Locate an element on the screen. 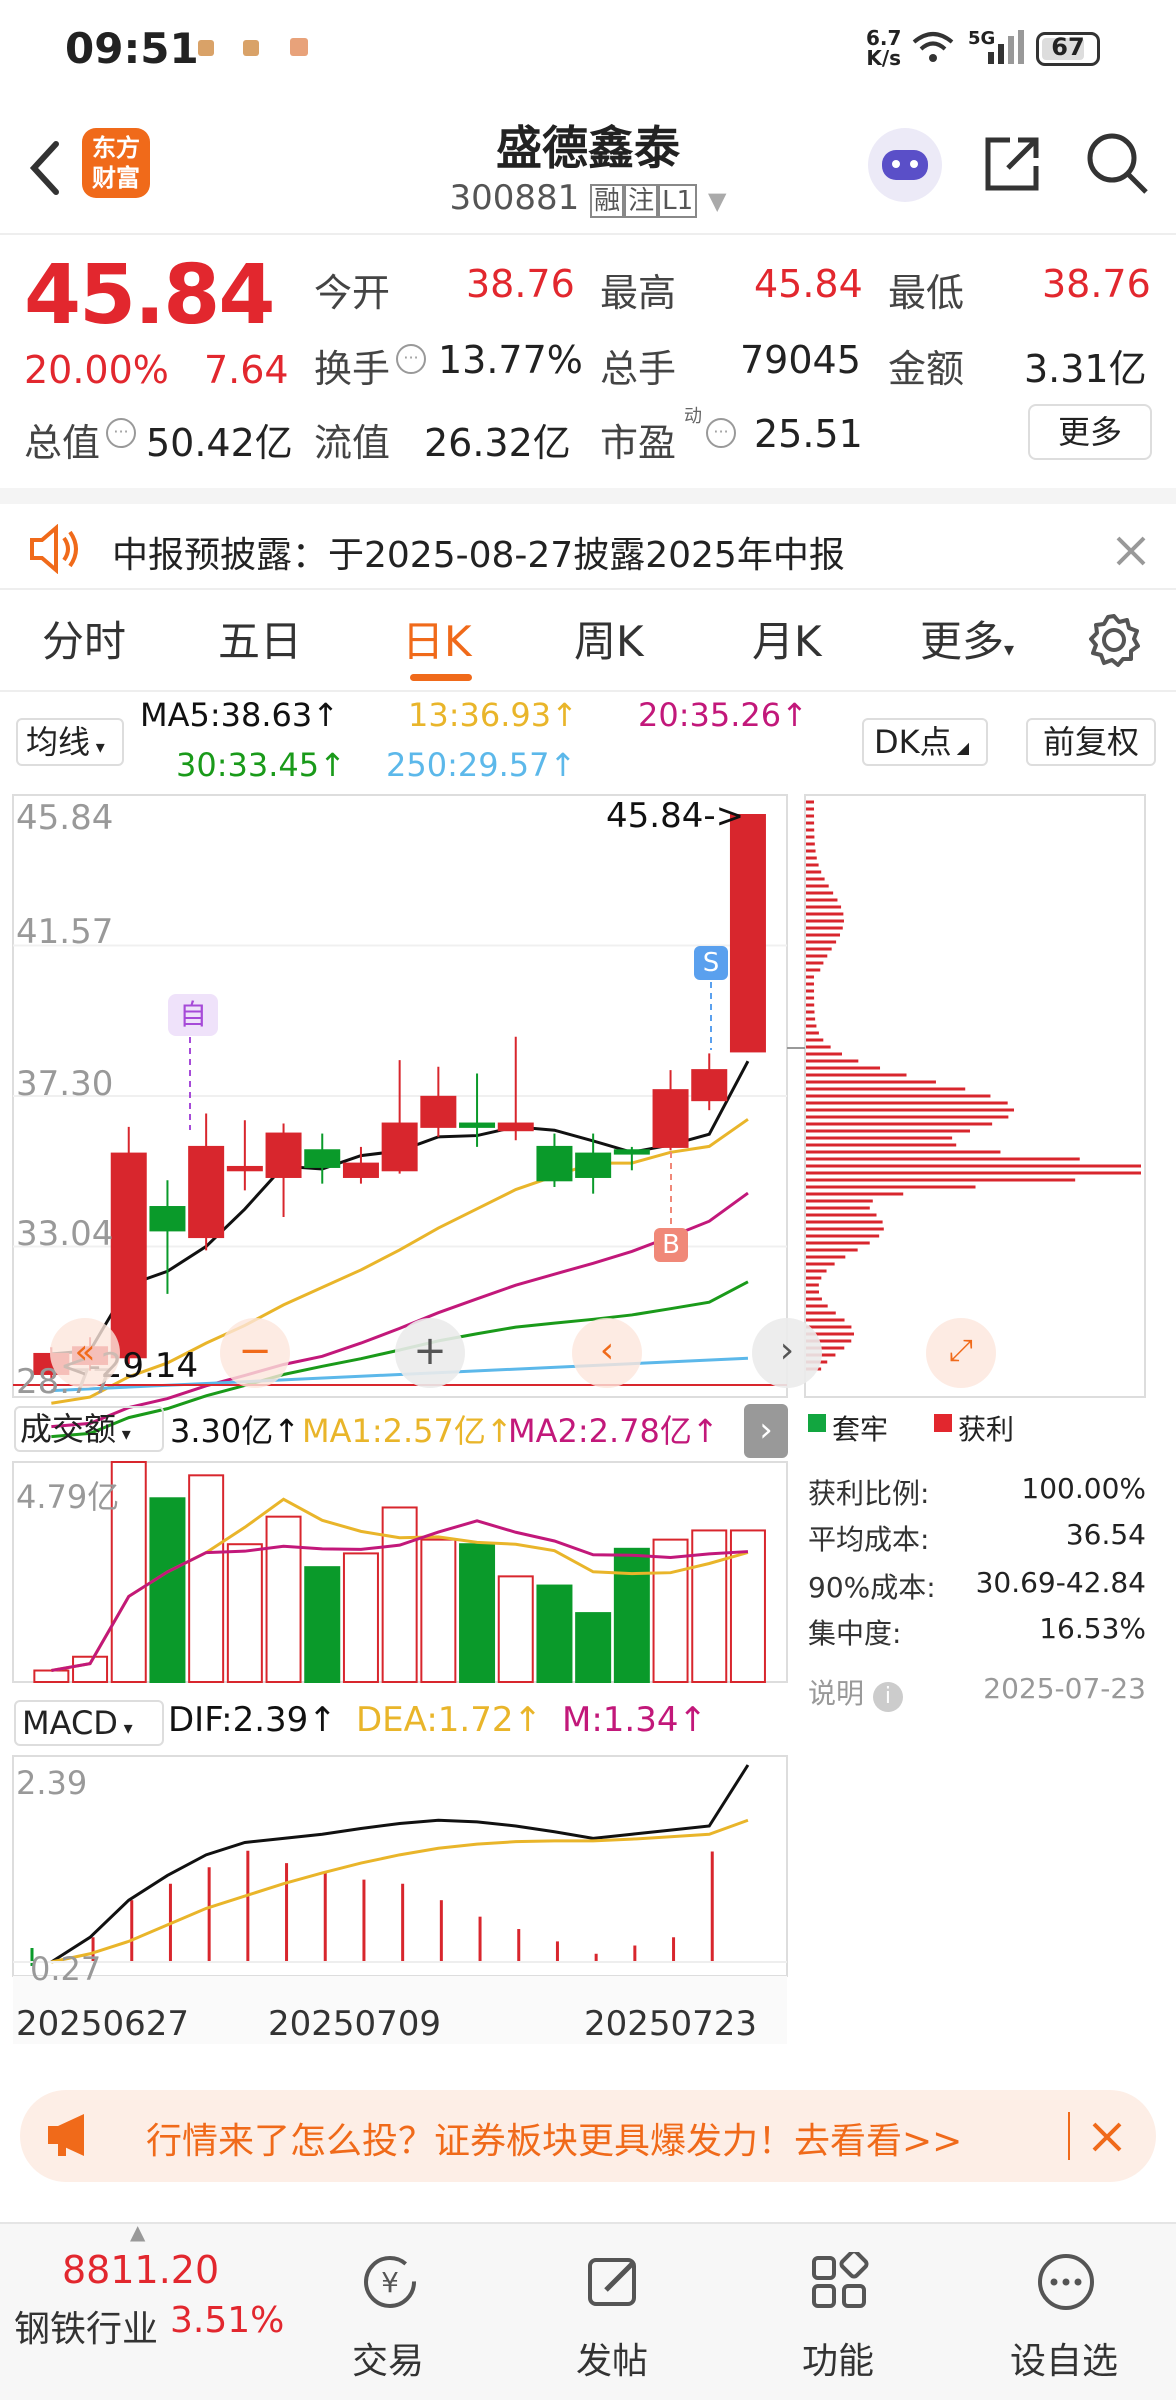 The image size is (1176, 2400). x-date: 20250709 is located at coordinates (355, 2024).